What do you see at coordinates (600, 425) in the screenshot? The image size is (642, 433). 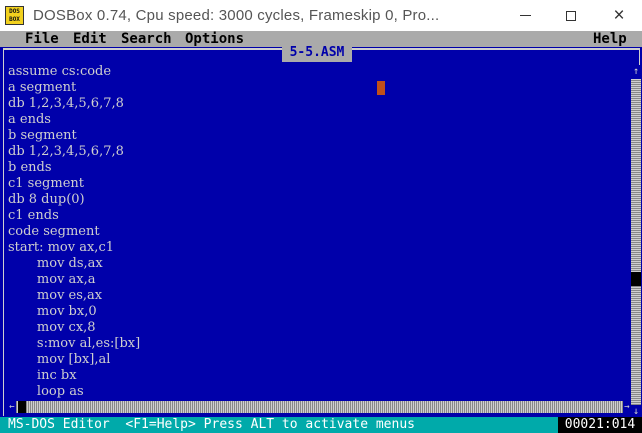 I see `cursor-position: 00021:014` at bounding box center [600, 425].